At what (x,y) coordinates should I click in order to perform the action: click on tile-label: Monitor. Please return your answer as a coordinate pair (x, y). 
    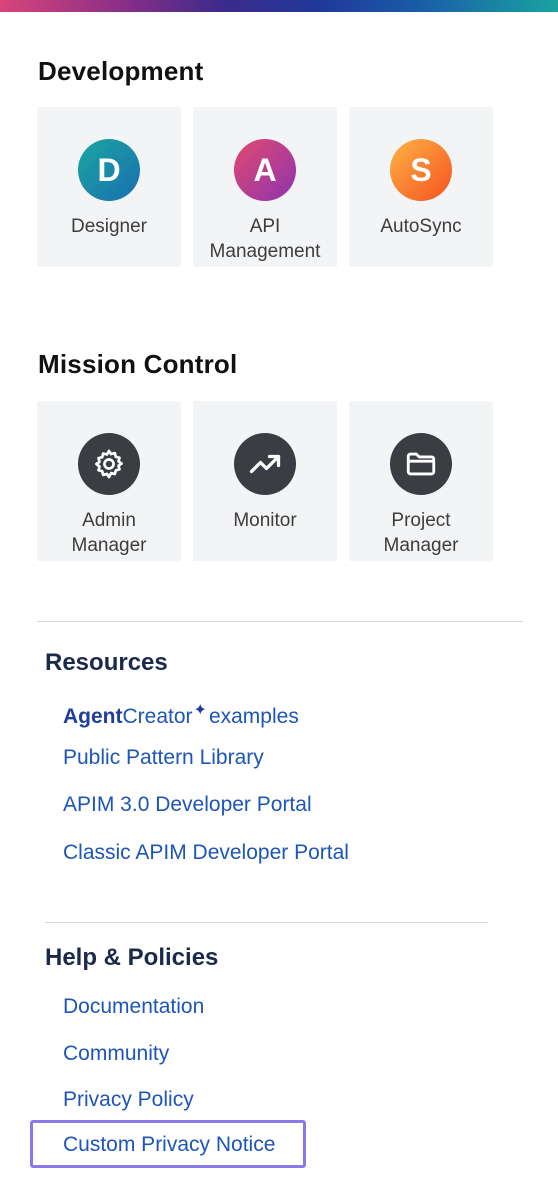
    Looking at the image, I should click on (265, 520).